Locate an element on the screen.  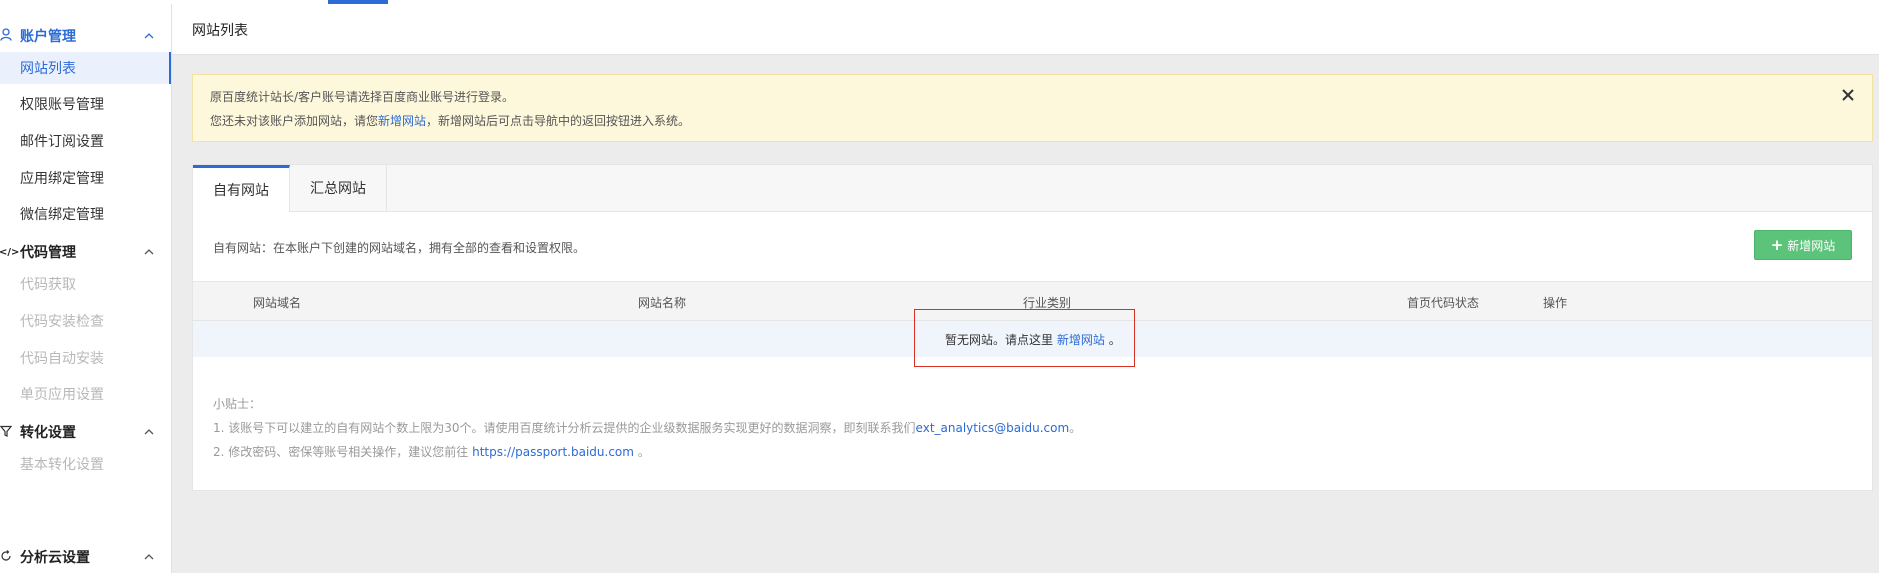
sidebar-item-code-auto-install: 代码自动安装 is located at coordinates (85, 358).